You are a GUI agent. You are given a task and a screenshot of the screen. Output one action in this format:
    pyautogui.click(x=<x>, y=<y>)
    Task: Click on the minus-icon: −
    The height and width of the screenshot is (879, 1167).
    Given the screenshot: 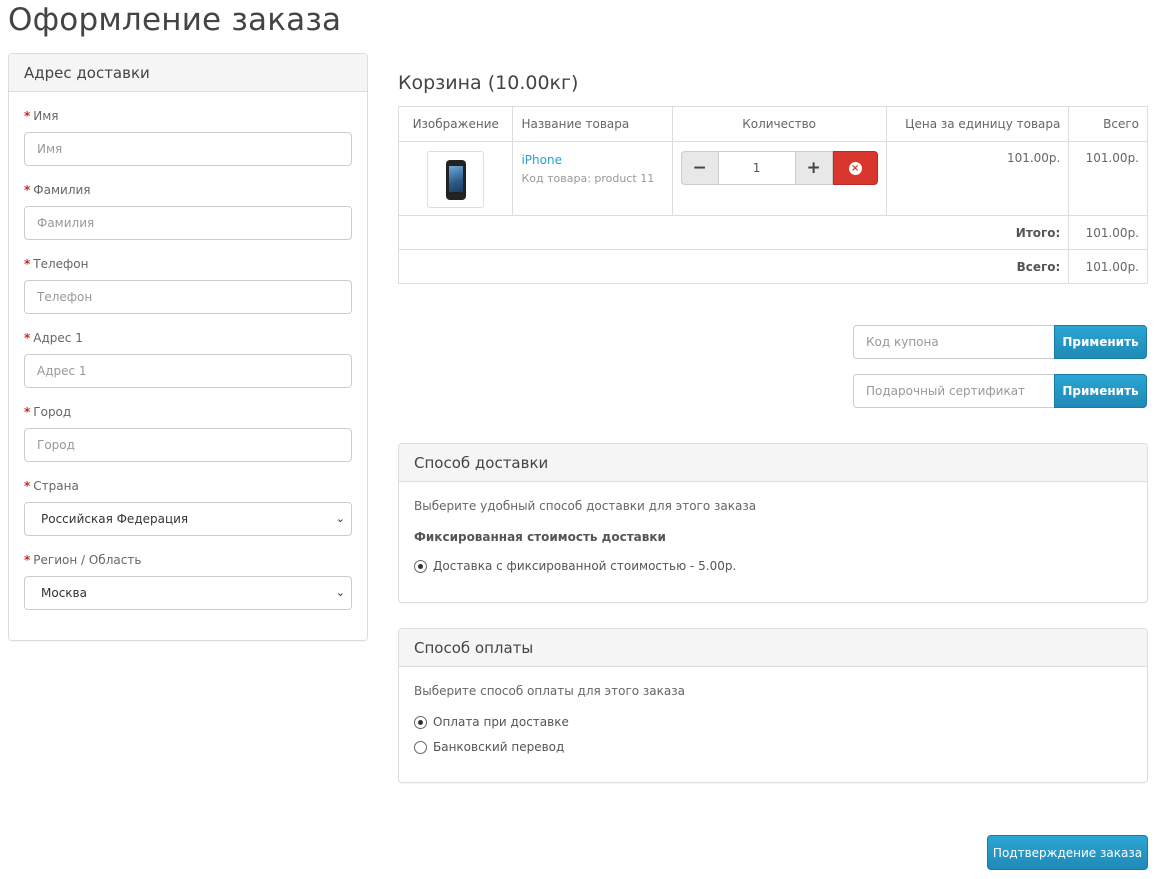 What is the action you would take?
    pyautogui.click(x=699, y=168)
    